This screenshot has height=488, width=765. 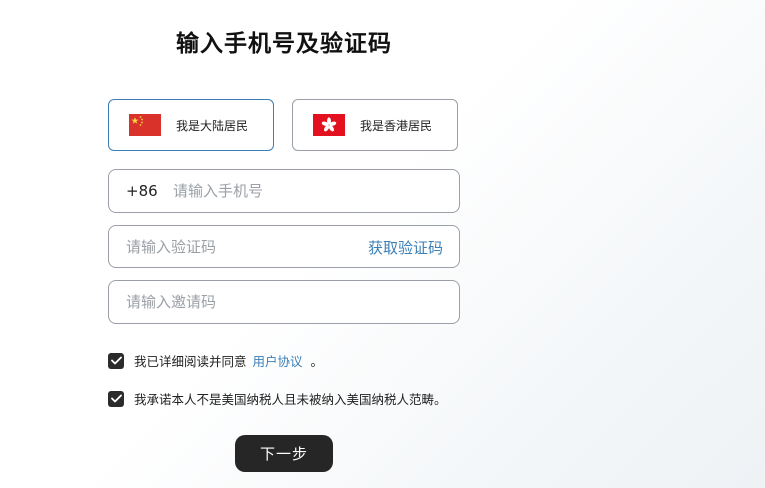 I want to click on user-agreement-link: 用户协议, so click(x=278, y=360).